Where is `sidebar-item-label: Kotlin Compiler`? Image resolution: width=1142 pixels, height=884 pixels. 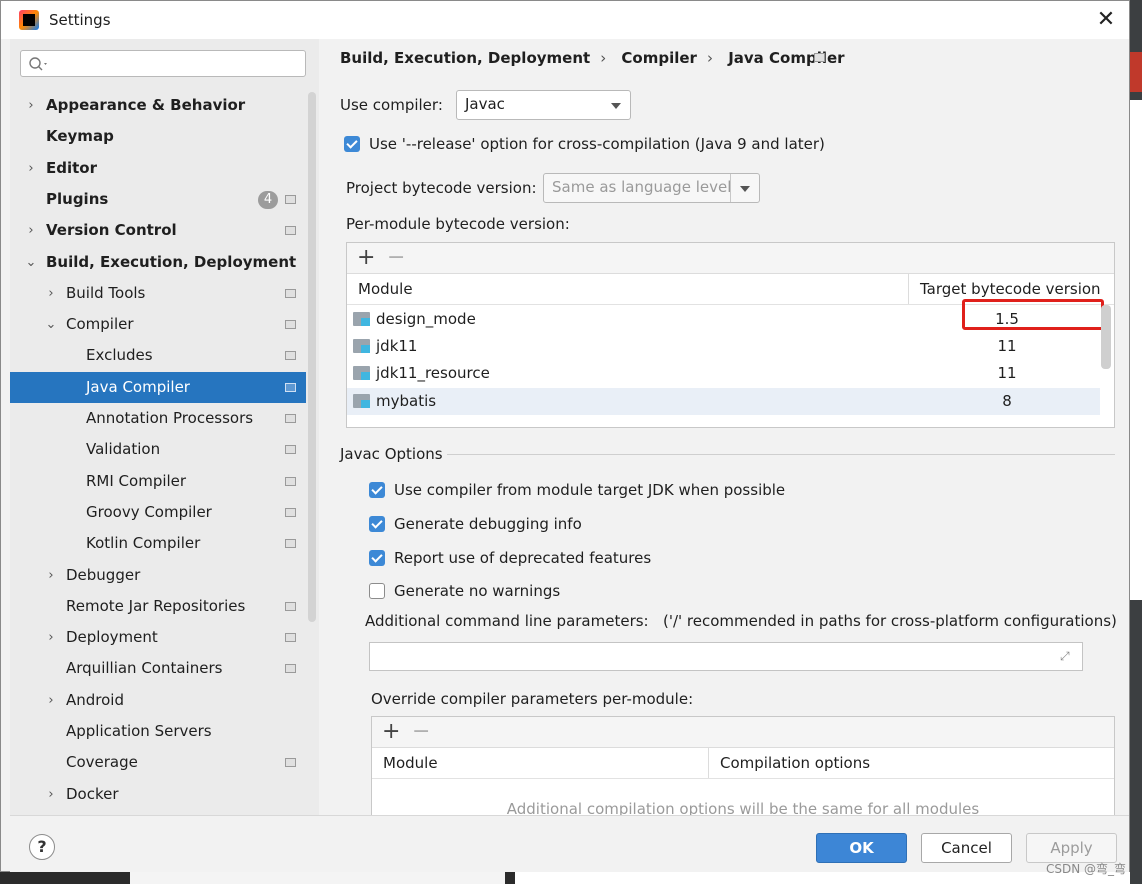 sidebar-item-label: Kotlin Compiler is located at coordinates (143, 543).